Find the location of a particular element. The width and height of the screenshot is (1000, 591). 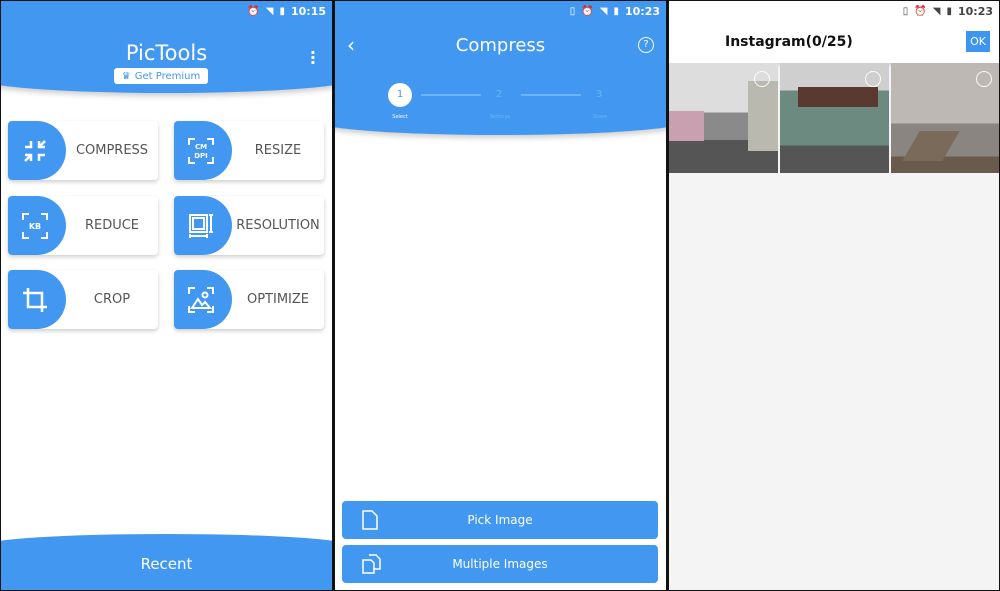

step-label: Share is located at coordinates (600, 117).